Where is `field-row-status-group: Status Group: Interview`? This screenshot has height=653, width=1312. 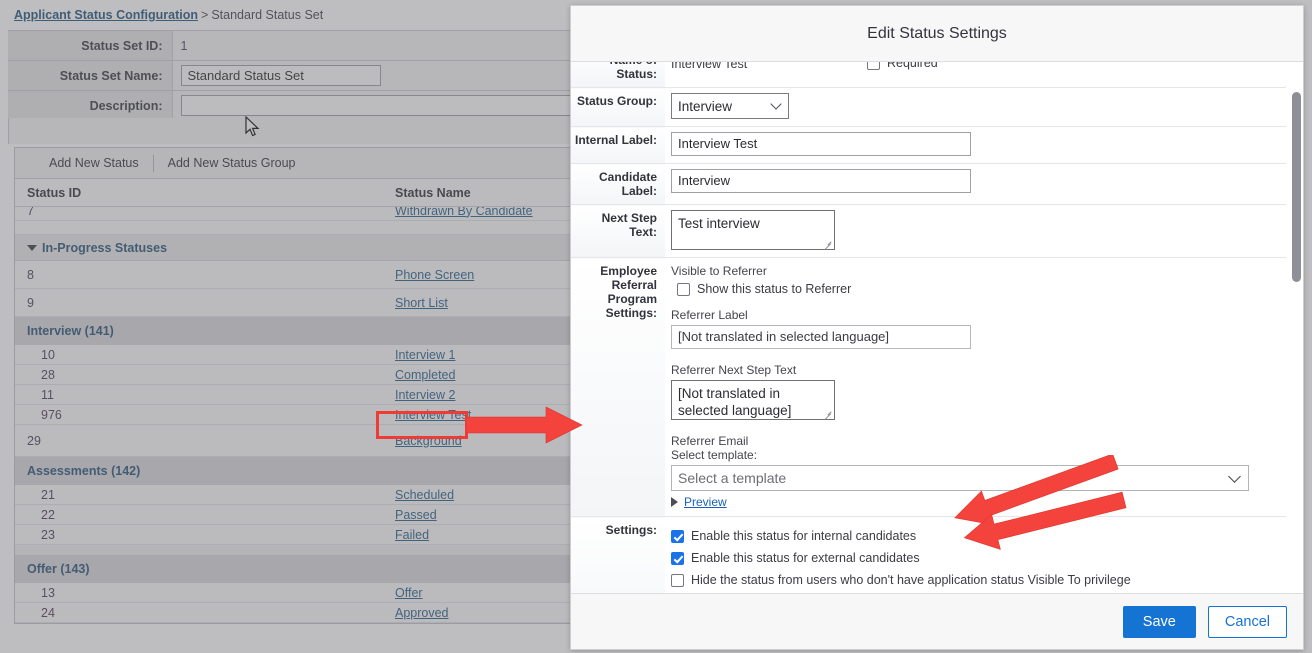 field-row-status-group: Status Group: Interview is located at coordinates (928, 107).